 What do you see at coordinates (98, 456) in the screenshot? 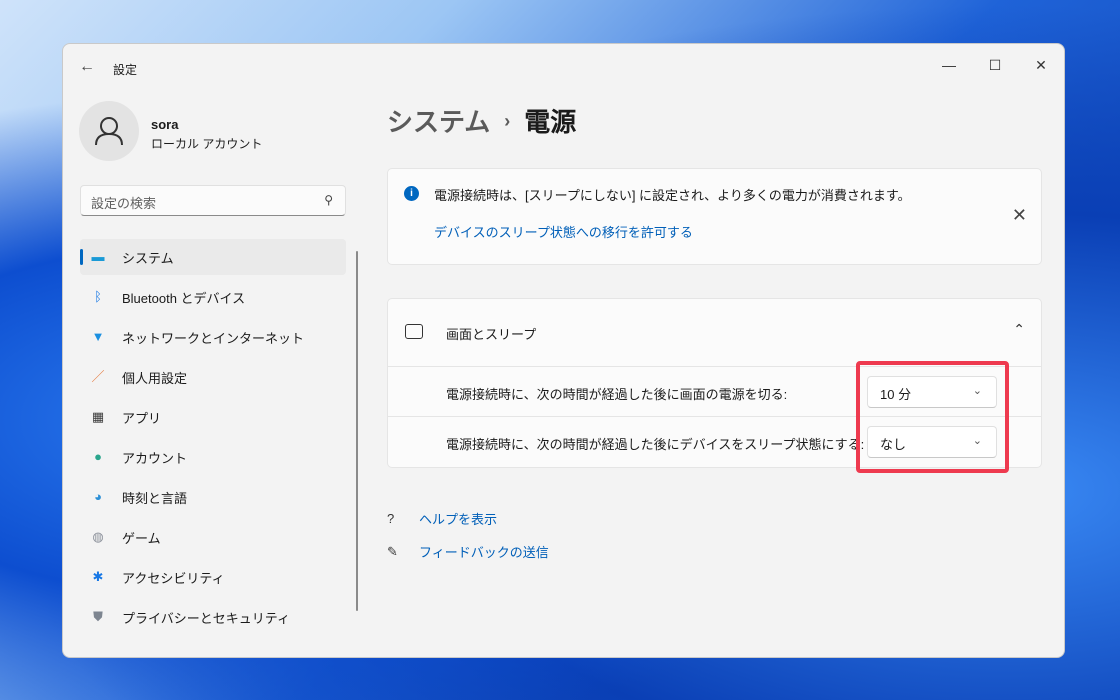
I see `person-icon: ●` at bounding box center [98, 456].